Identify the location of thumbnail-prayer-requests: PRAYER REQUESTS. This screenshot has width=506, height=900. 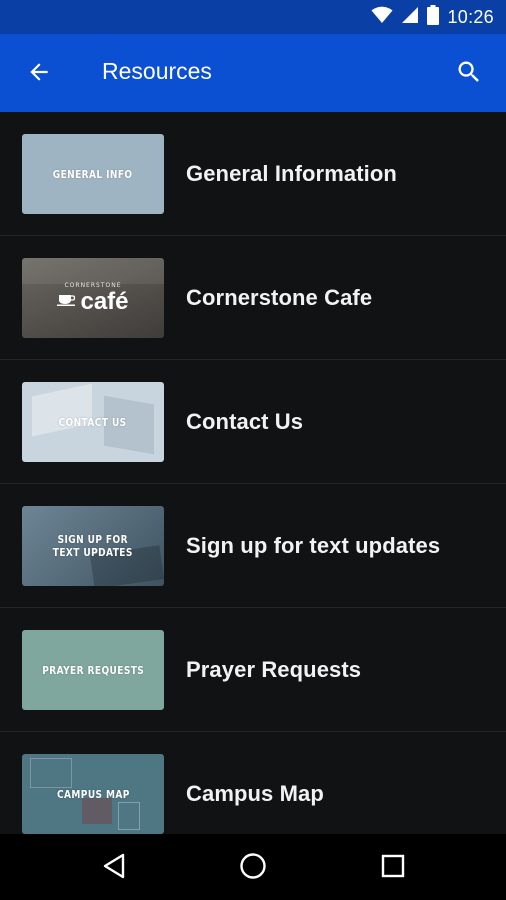
(93, 670).